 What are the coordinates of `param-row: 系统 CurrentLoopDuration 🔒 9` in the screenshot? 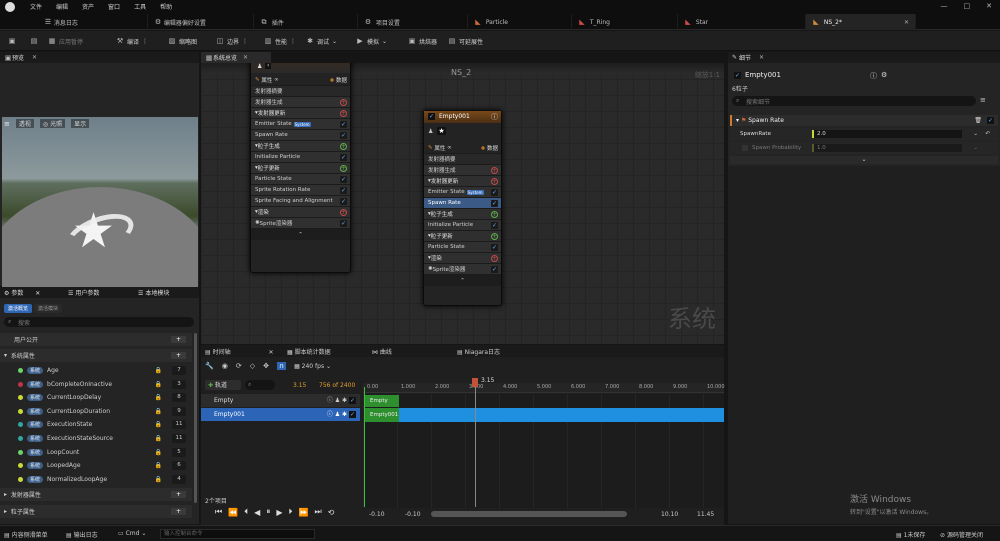 It's located at (96, 411).